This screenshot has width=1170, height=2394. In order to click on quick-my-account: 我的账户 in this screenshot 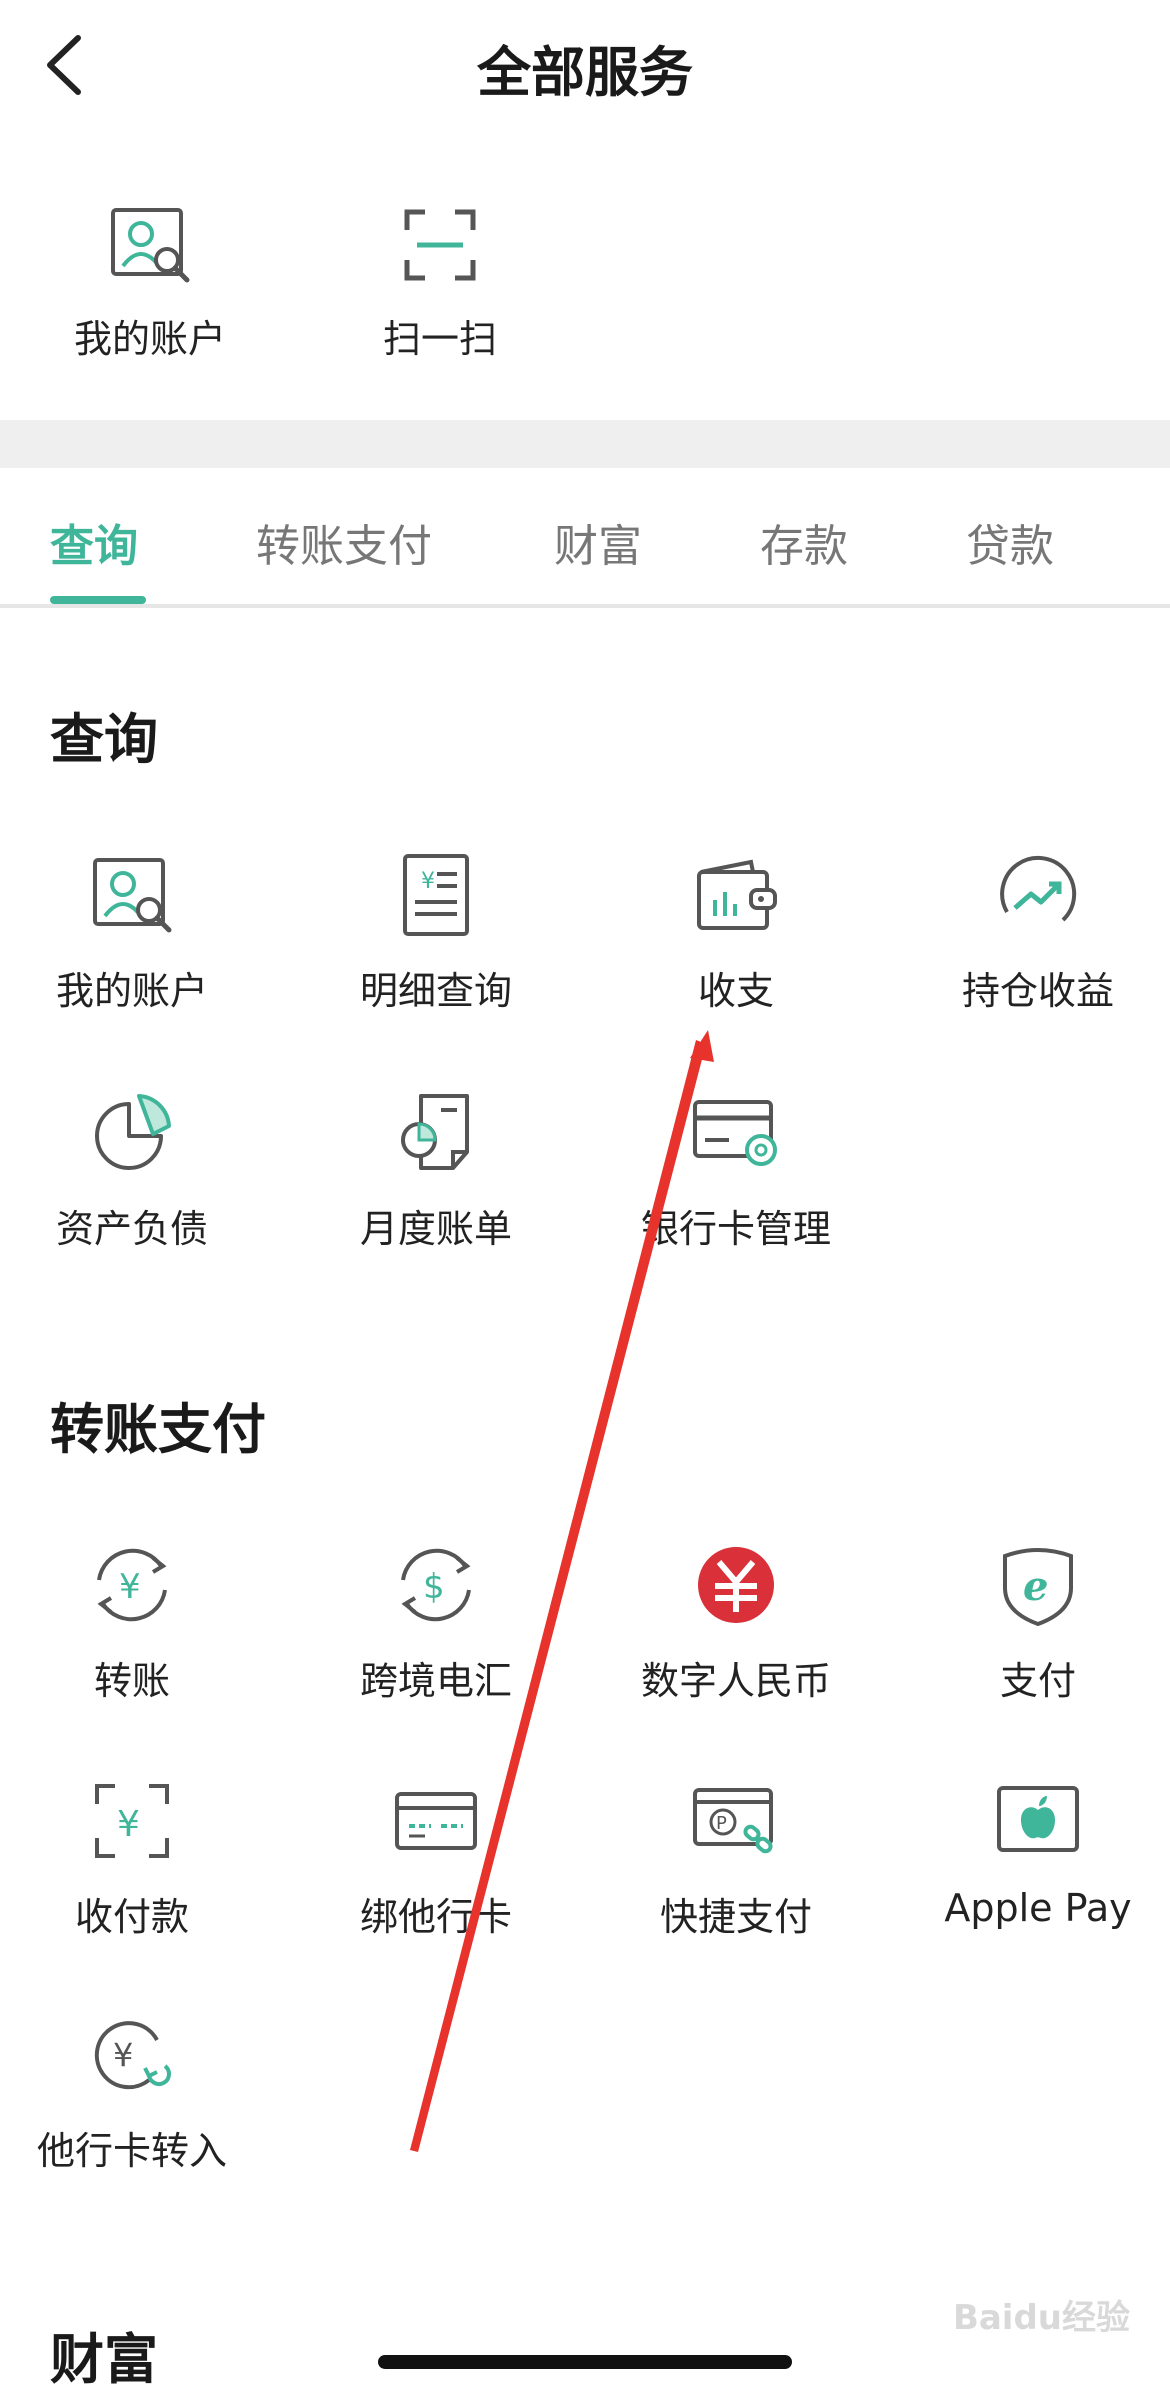, I will do `click(150, 281)`.